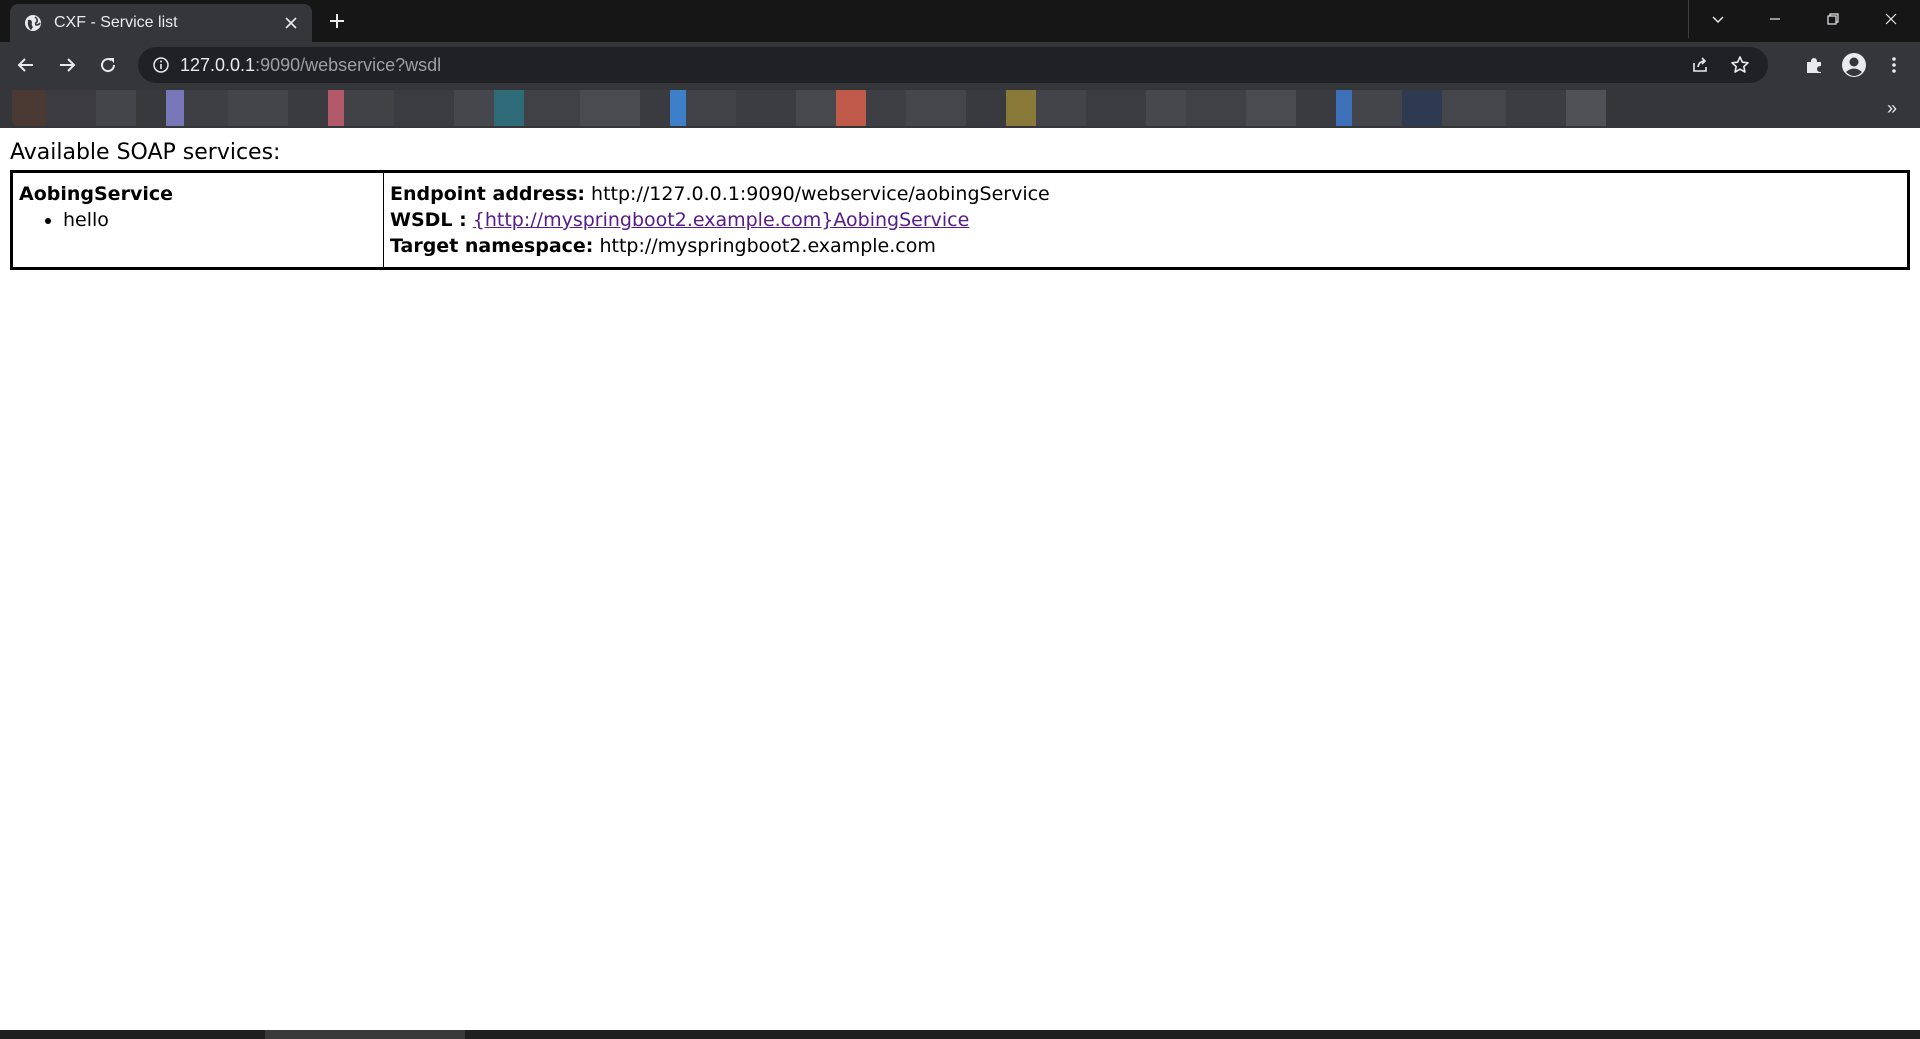 Image resolution: width=1920 pixels, height=1039 pixels. I want to click on list-item: hello, so click(220, 220).